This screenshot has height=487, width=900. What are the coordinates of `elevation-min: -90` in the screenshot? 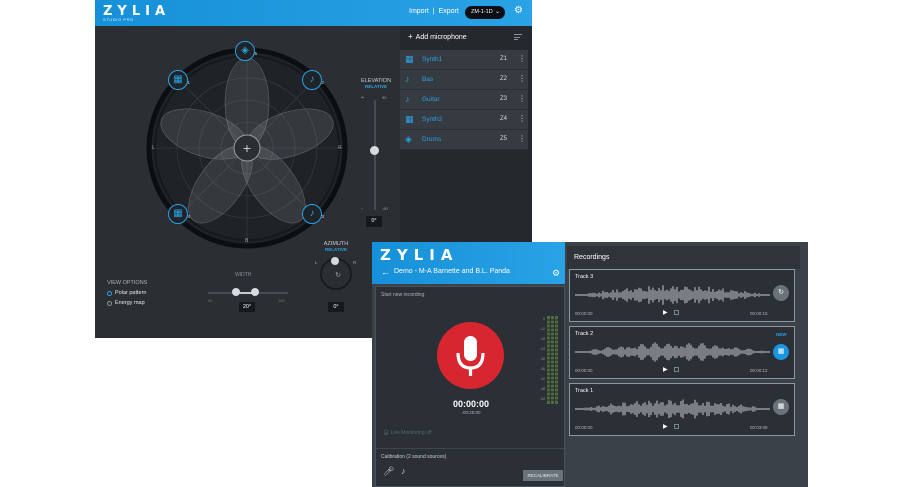 It's located at (385, 208).